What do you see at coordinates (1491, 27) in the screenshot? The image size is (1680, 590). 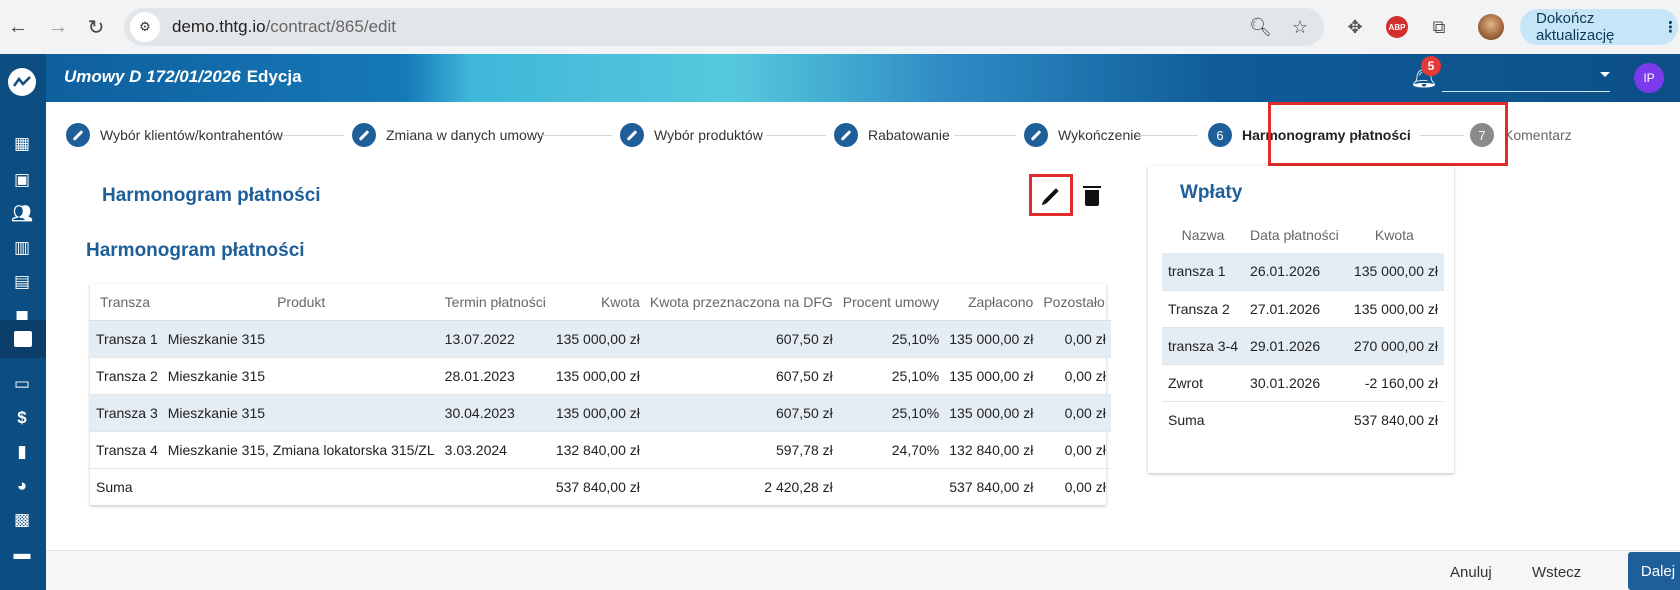 I see `profile-photo-icon` at bounding box center [1491, 27].